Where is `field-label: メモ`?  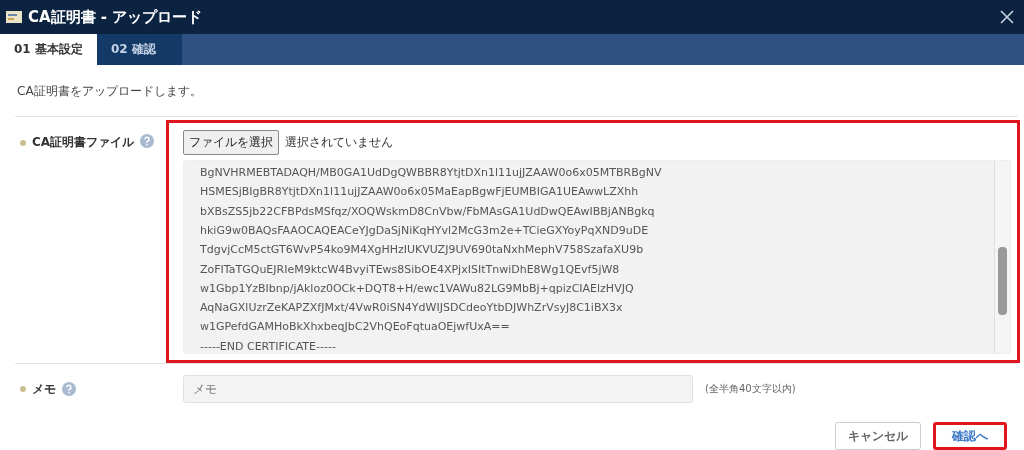 field-label: メモ is located at coordinates (44, 389).